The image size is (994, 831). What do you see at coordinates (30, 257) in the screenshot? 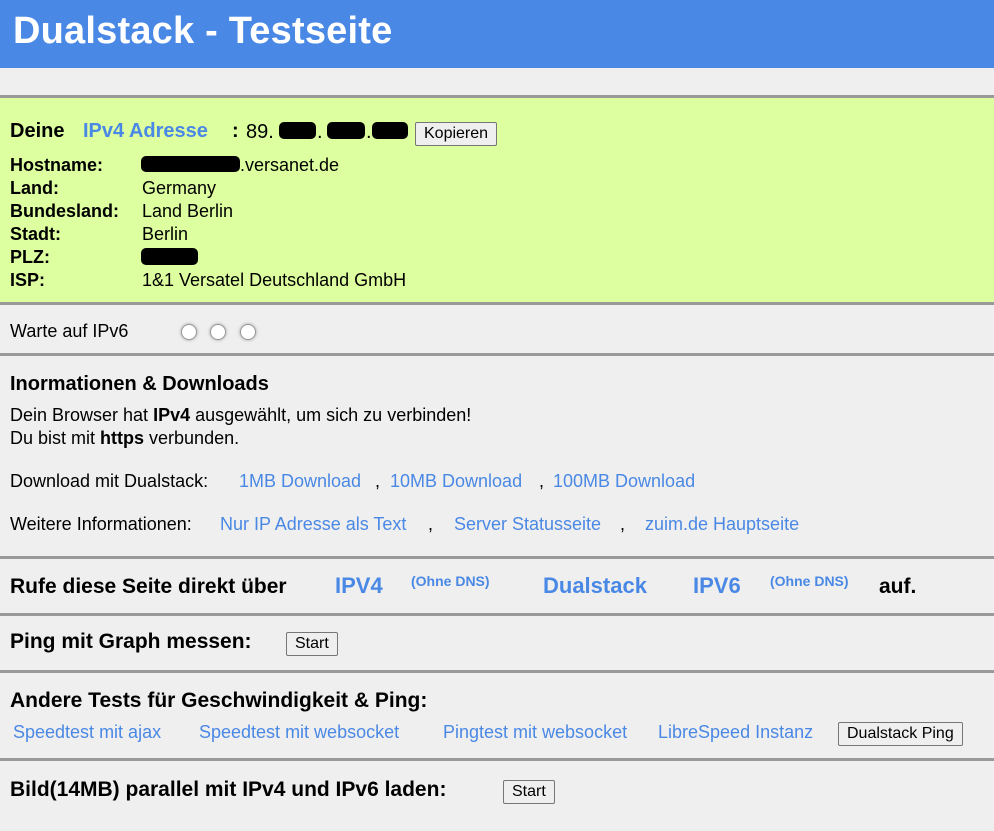
I see `field-label-plz: PLZ:` at bounding box center [30, 257].